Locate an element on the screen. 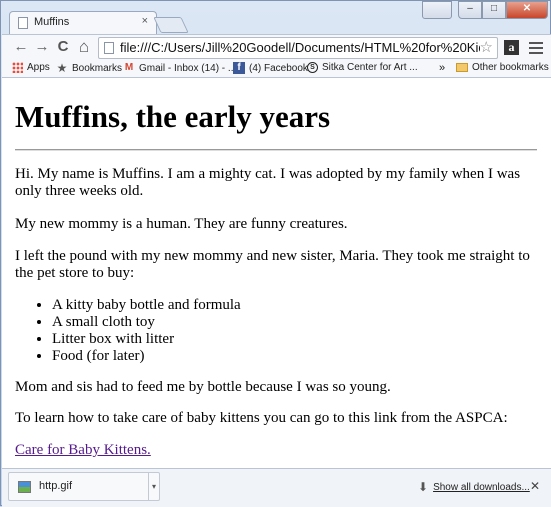 The height and width of the screenshot is (507, 551). chevron-down-icon: ▾ is located at coordinates (153, 486).